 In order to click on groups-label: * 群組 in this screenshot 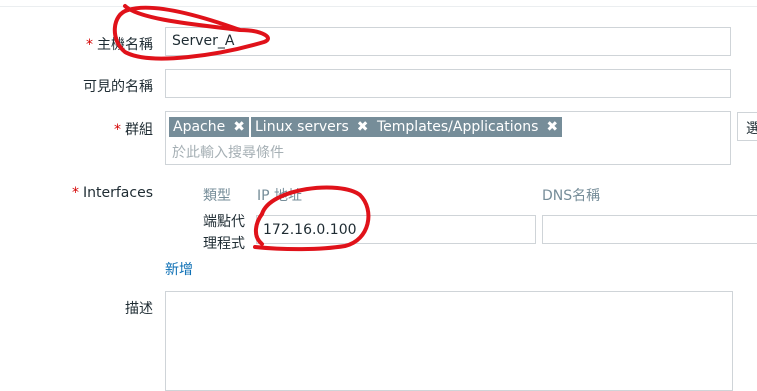, I will do `click(133, 130)`.